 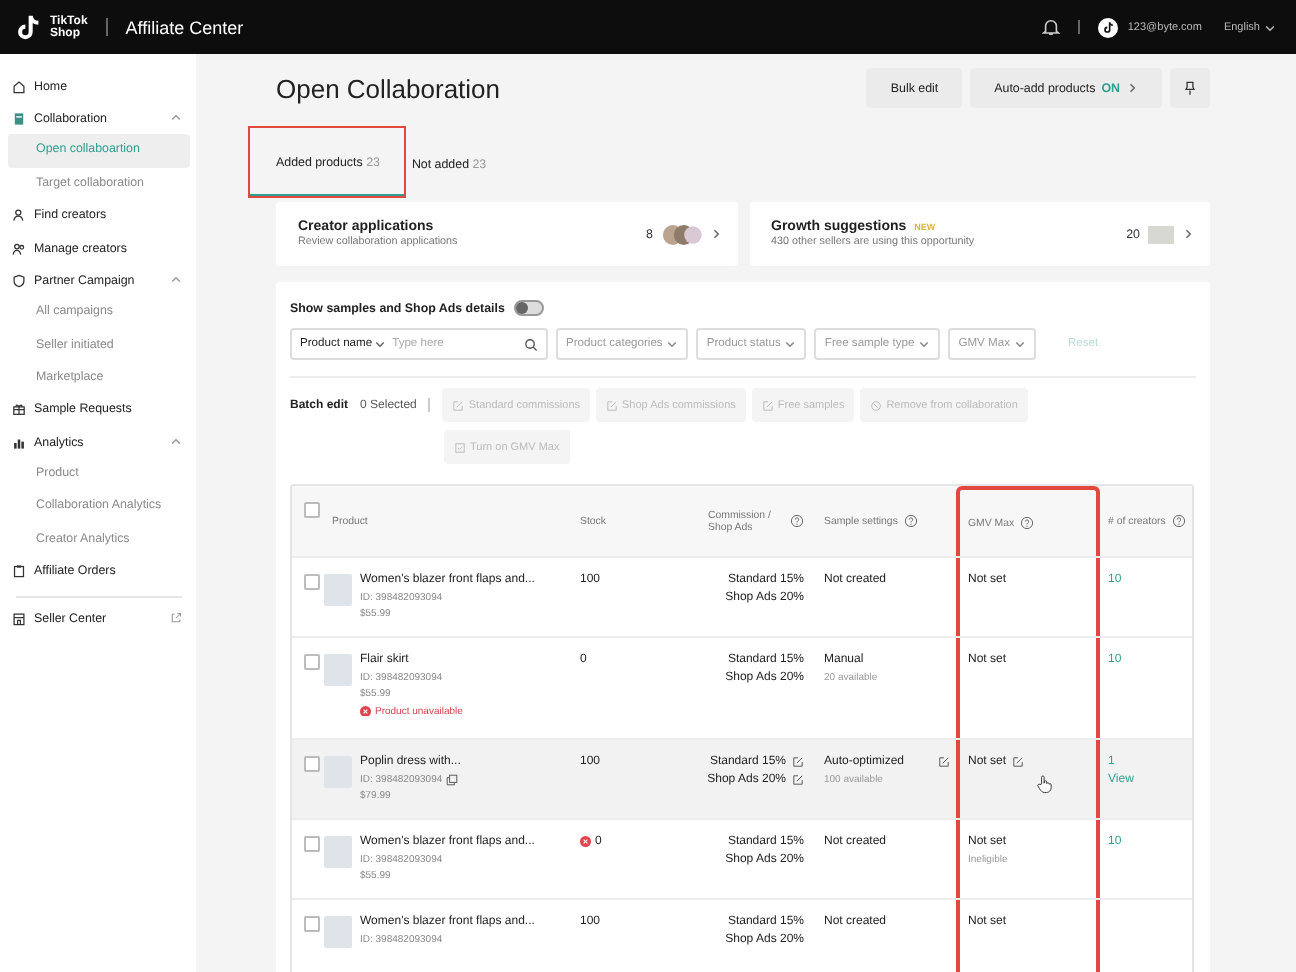 What do you see at coordinates (531, 344) in the screenshot?
I see `search-icon` at bounding box center [531, 344].